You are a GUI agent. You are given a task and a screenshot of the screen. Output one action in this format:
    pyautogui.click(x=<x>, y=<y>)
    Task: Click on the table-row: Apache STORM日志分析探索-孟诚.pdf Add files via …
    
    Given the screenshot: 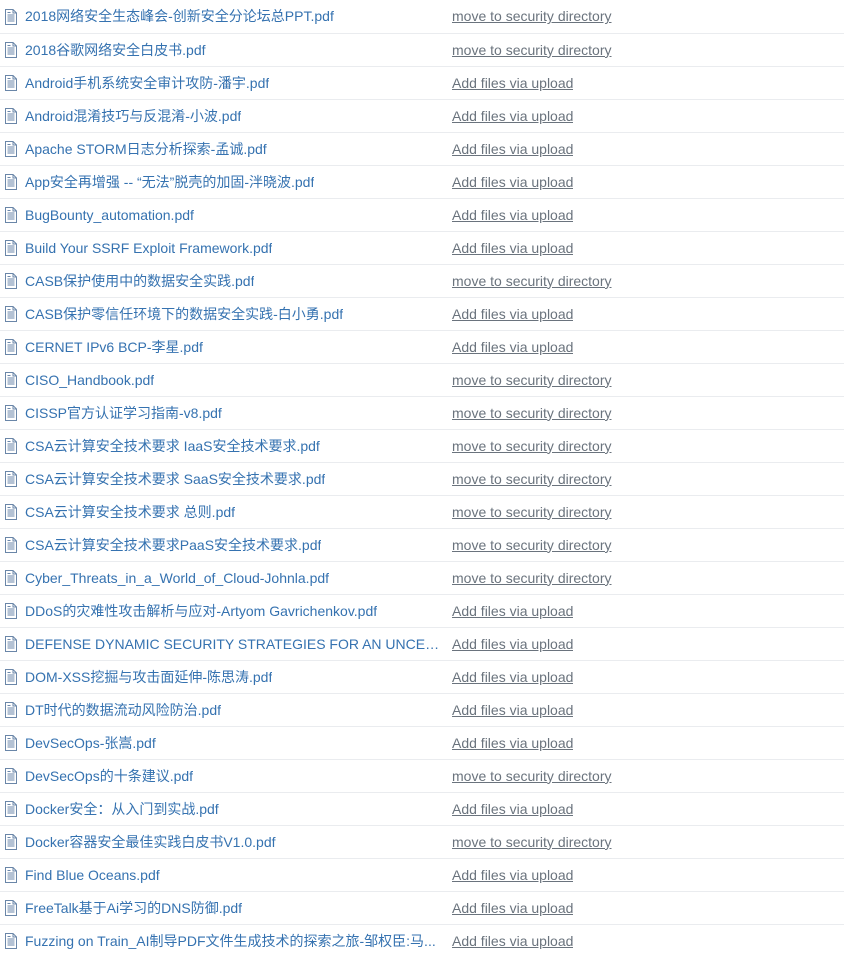 What is the action you would take?
    pyautogui.click(x=422, y=148)
    